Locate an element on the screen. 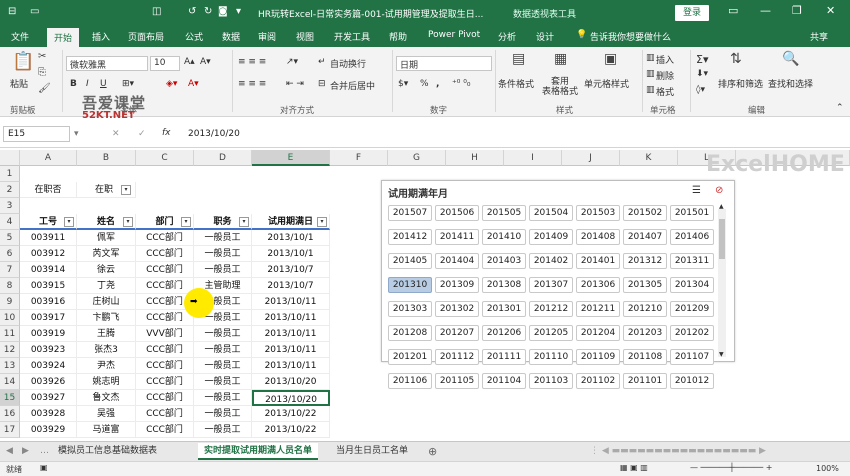  sheet-tab: 模拟员工信息基础数据表 is located at coordinates (107, 451).